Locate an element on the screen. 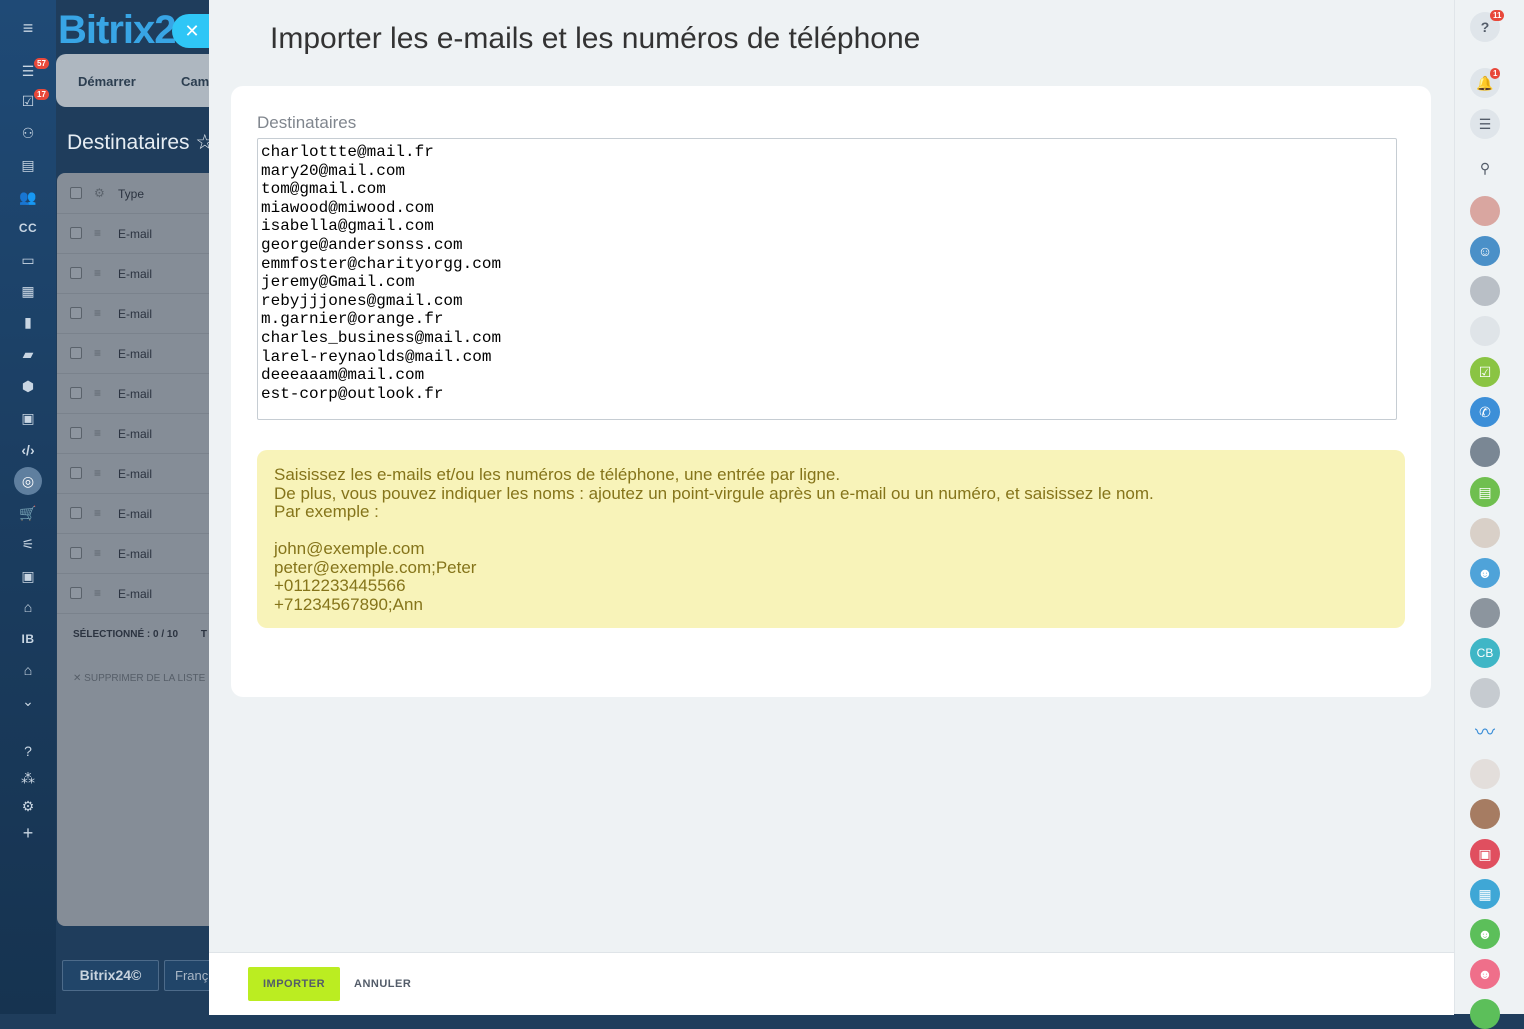 Image resolution: width=1524 pixels, height=1029 pixels. cancel-button: ANNULER is located at coordinates (381, 984).